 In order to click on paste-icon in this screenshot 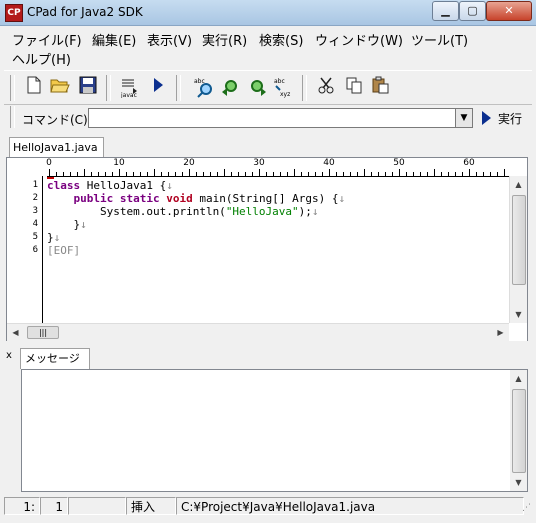, I will do `click(380, 88)`.